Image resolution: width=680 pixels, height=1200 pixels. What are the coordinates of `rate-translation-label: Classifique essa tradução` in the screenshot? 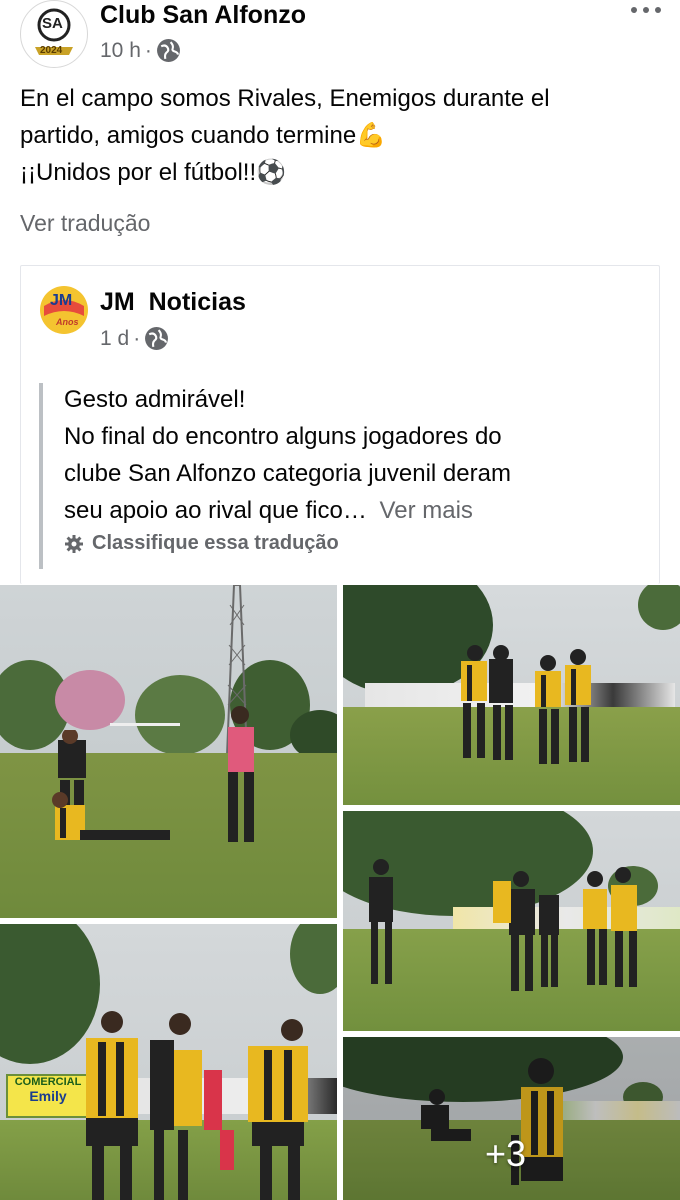 It's located at (215, 543).